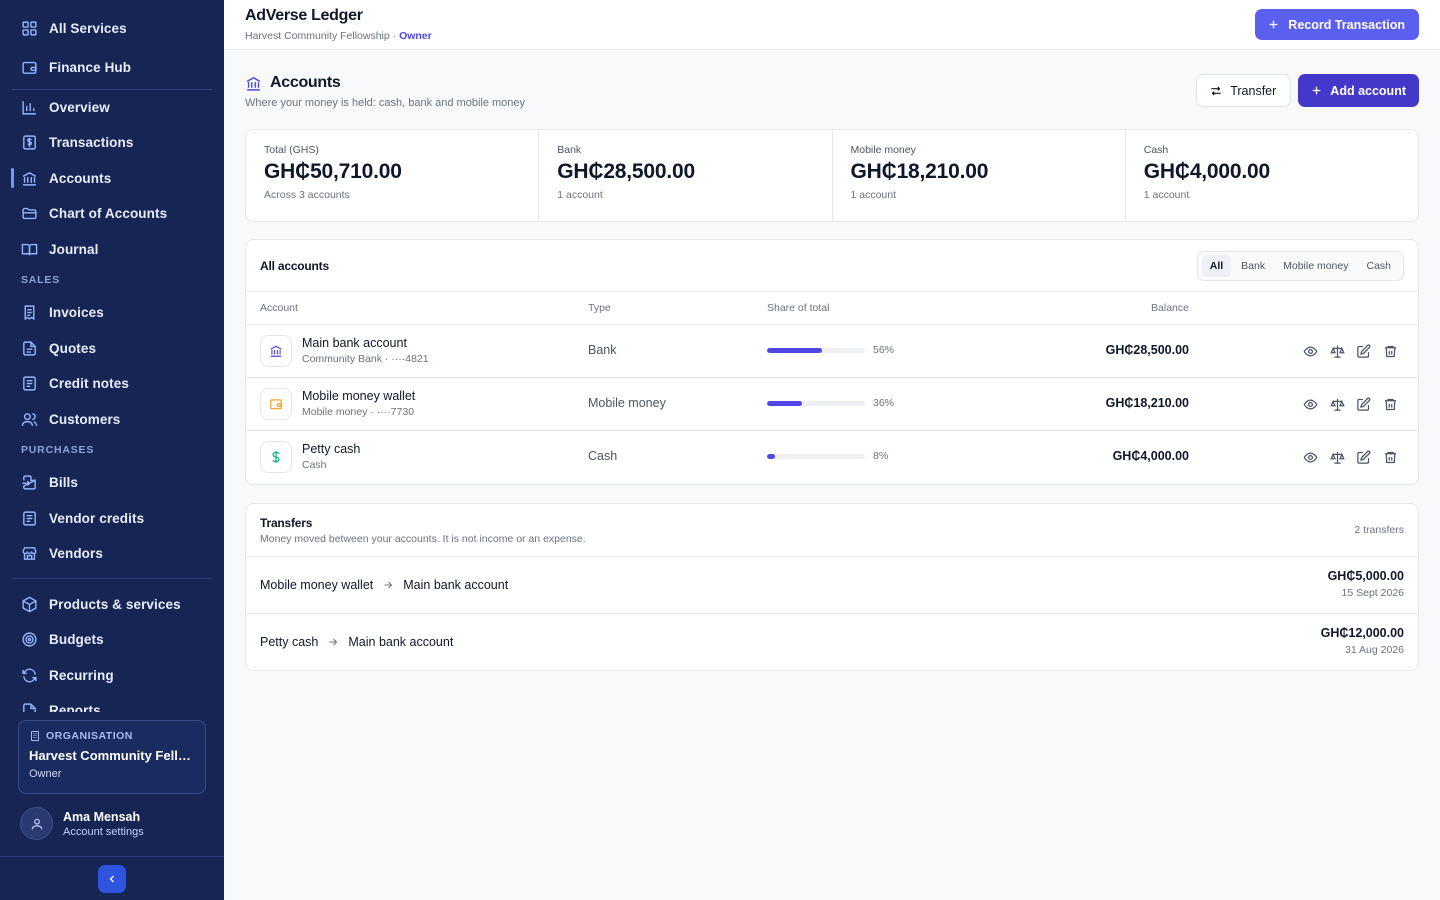  Describe the element at coordinates (456, 585) in the screenshot. I see `transfer-to: Main bank account` at that location.